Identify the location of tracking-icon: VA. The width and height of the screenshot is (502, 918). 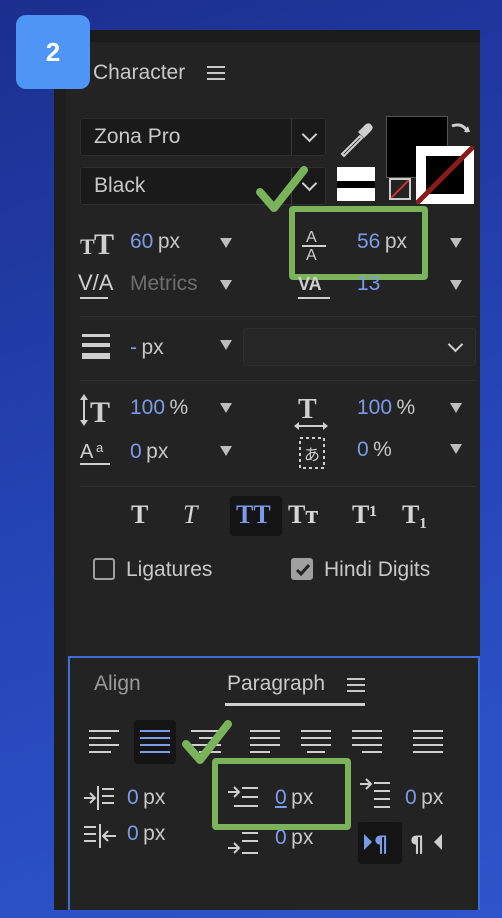
(315, 288).